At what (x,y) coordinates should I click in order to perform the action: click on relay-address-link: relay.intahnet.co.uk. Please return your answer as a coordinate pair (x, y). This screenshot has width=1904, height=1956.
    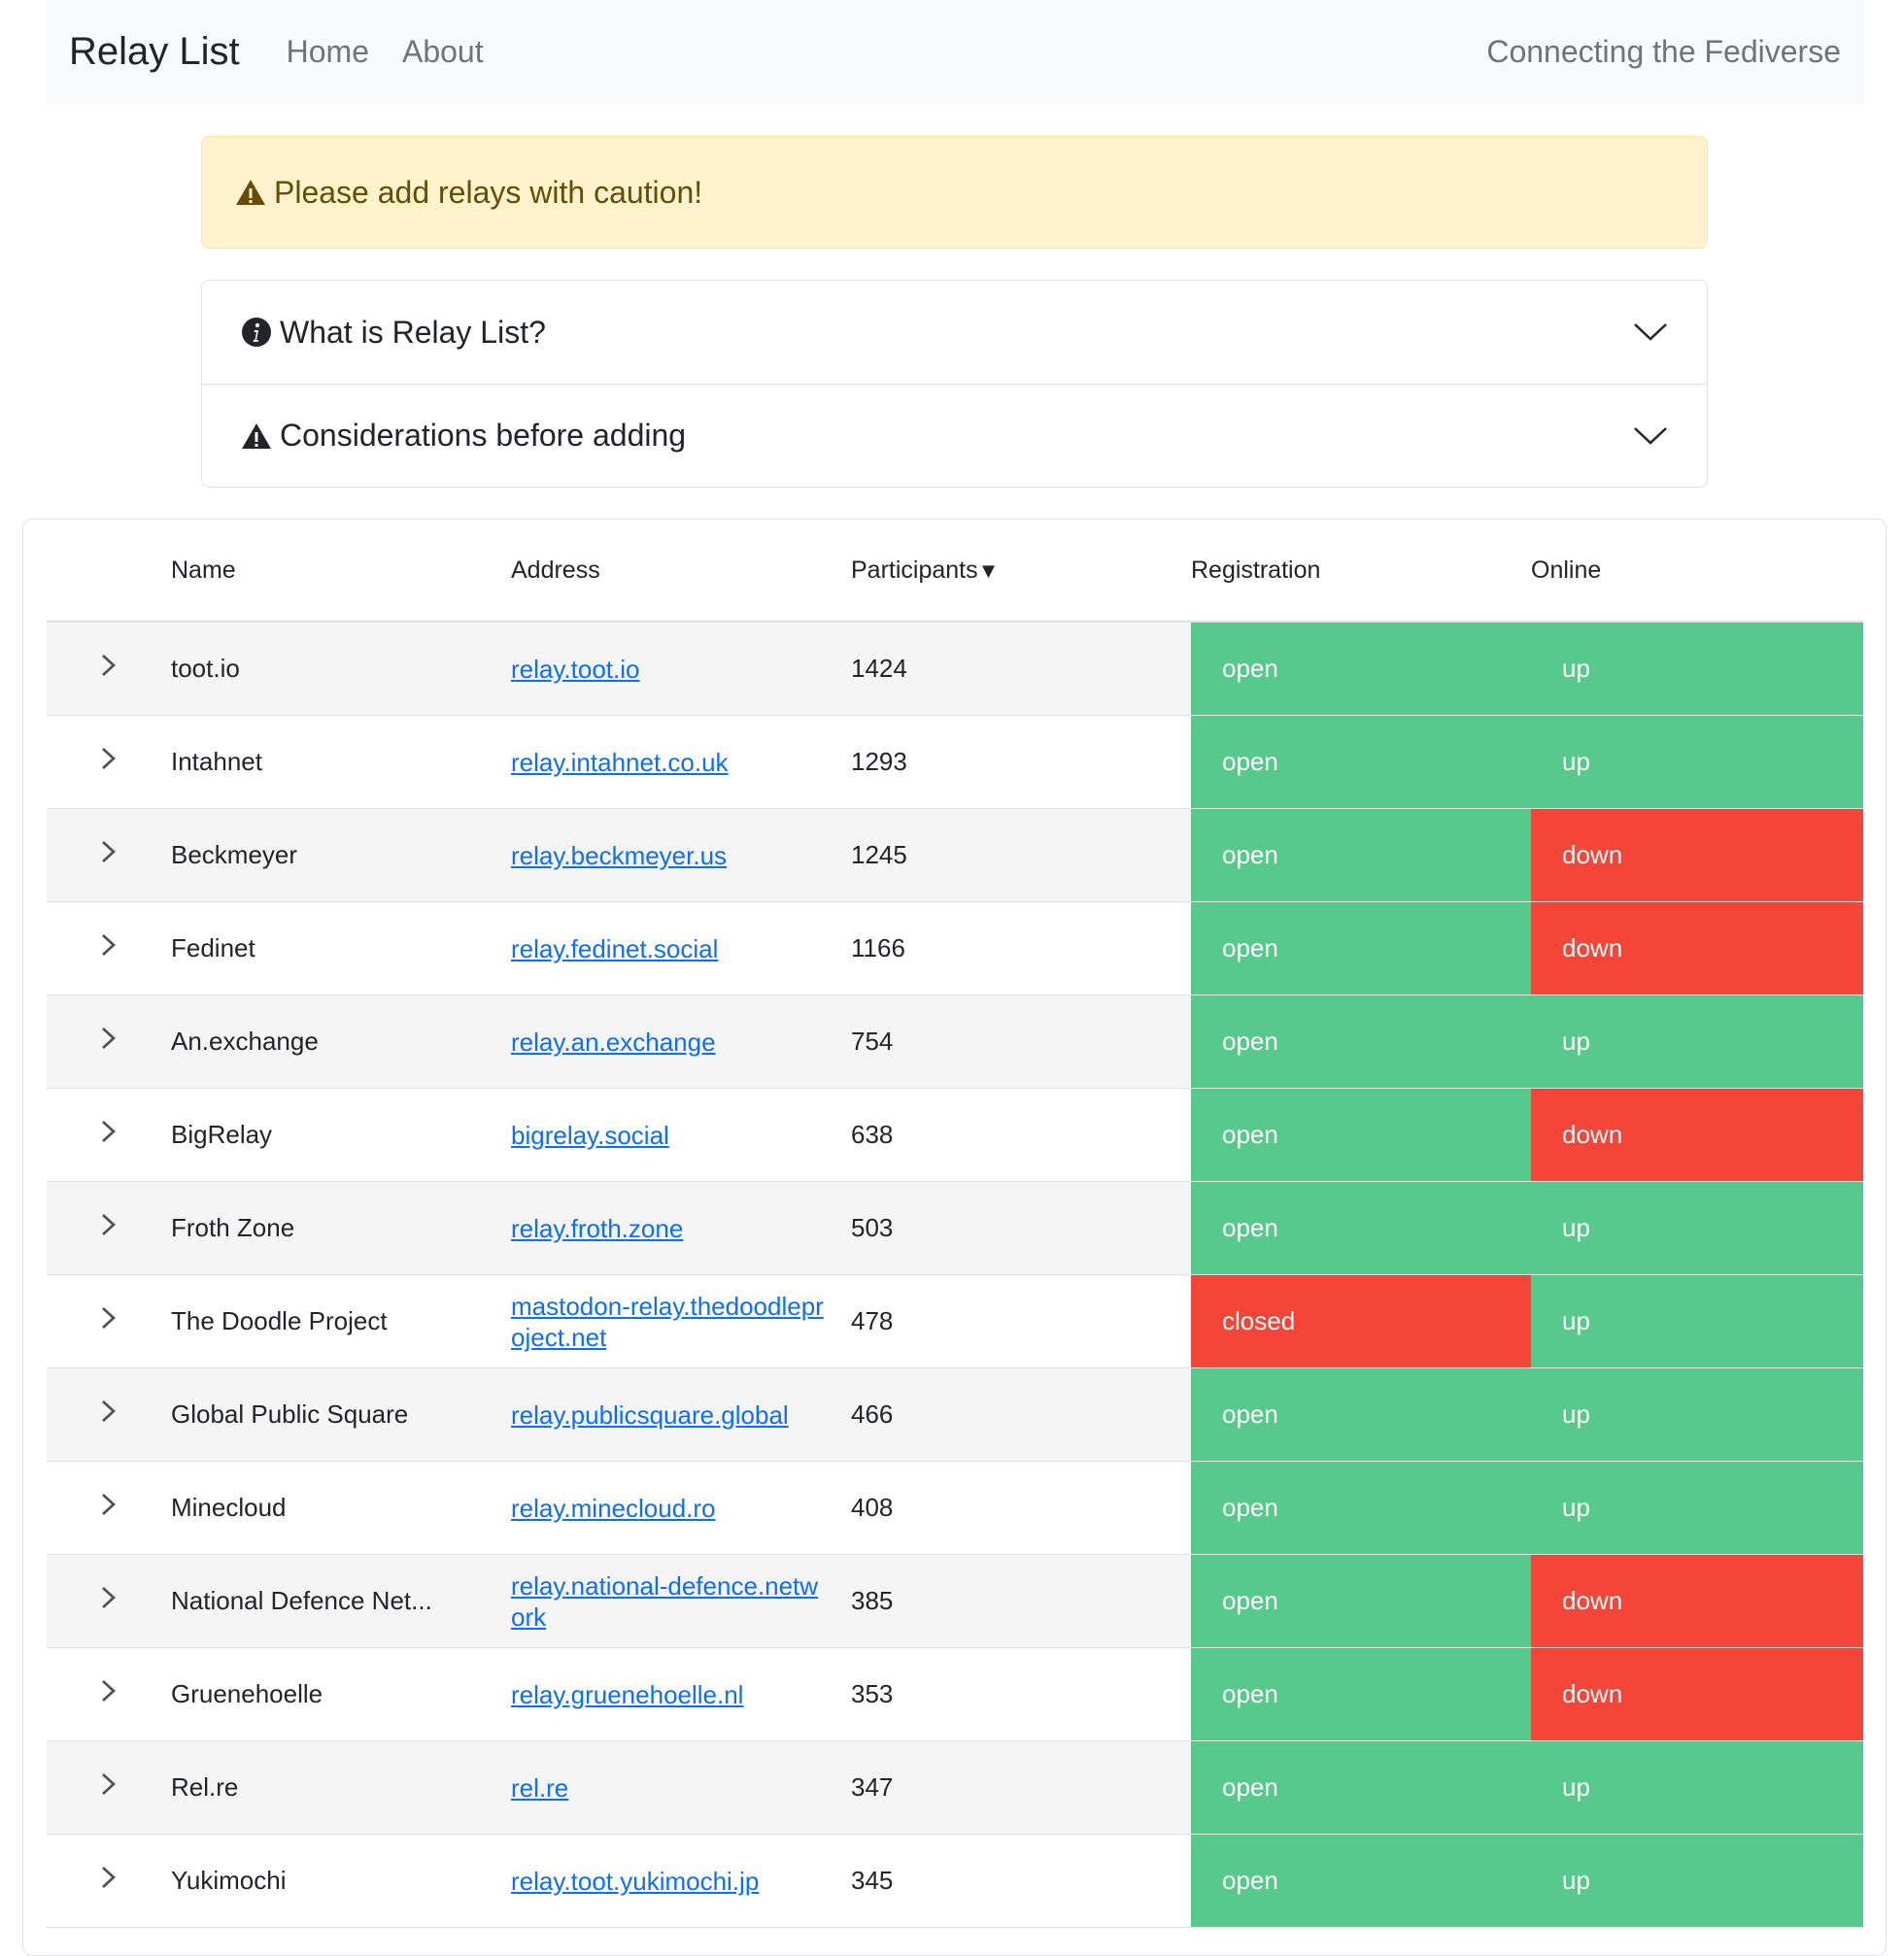
    Looking at the image, I should click on (620, 762).